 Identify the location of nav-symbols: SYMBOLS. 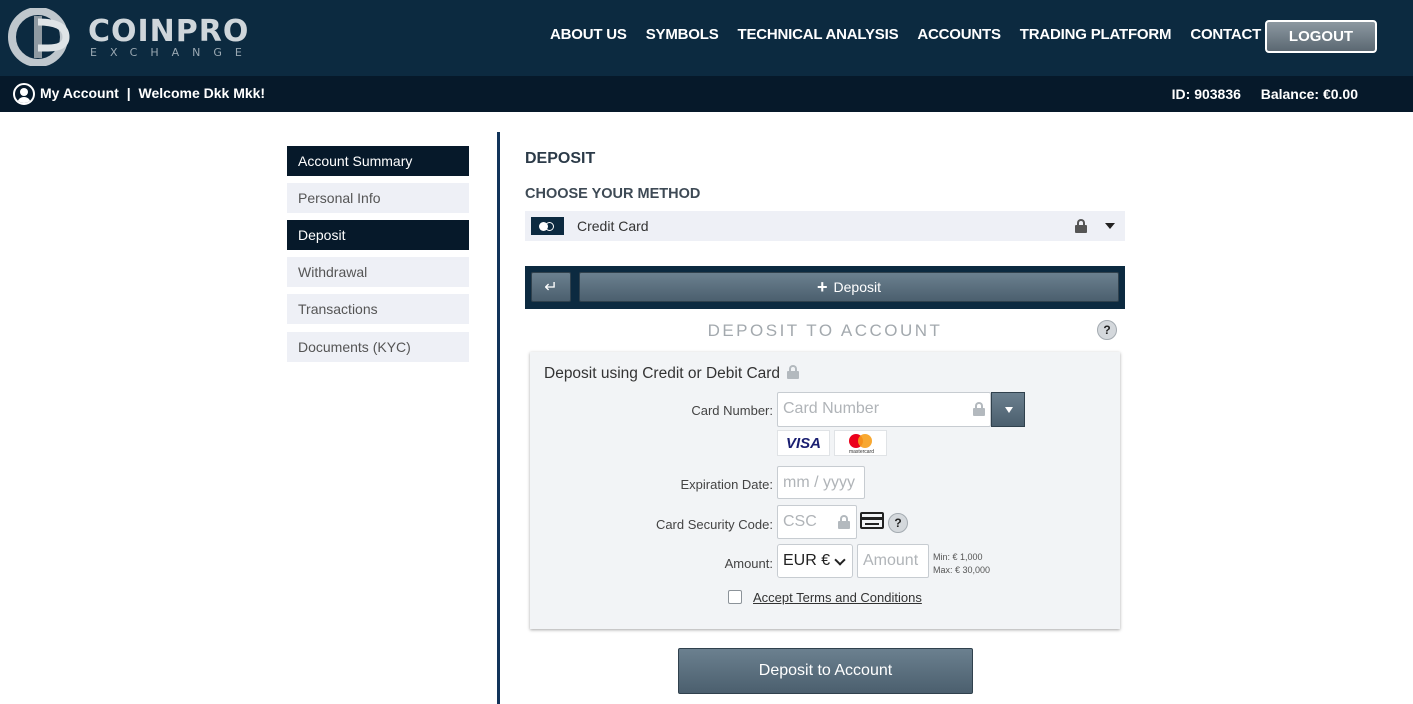
(682, 34).